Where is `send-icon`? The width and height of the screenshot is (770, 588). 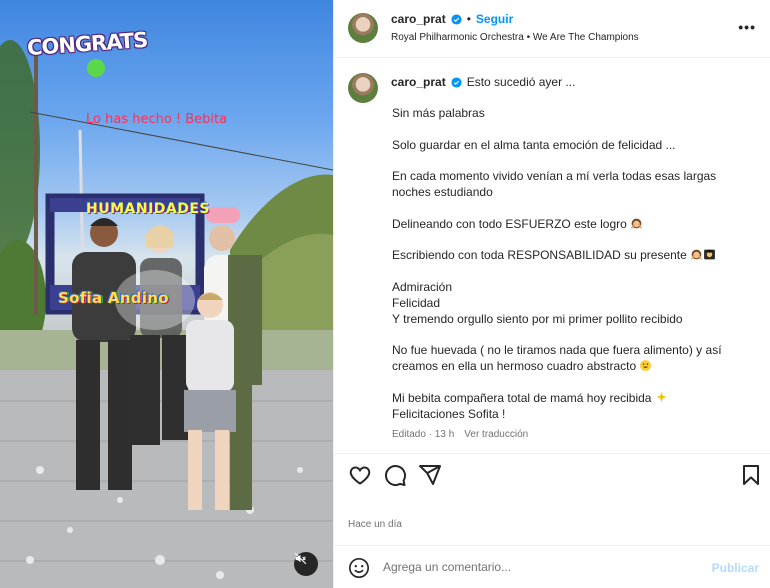
send-icon is located at coordinates (430, 475).